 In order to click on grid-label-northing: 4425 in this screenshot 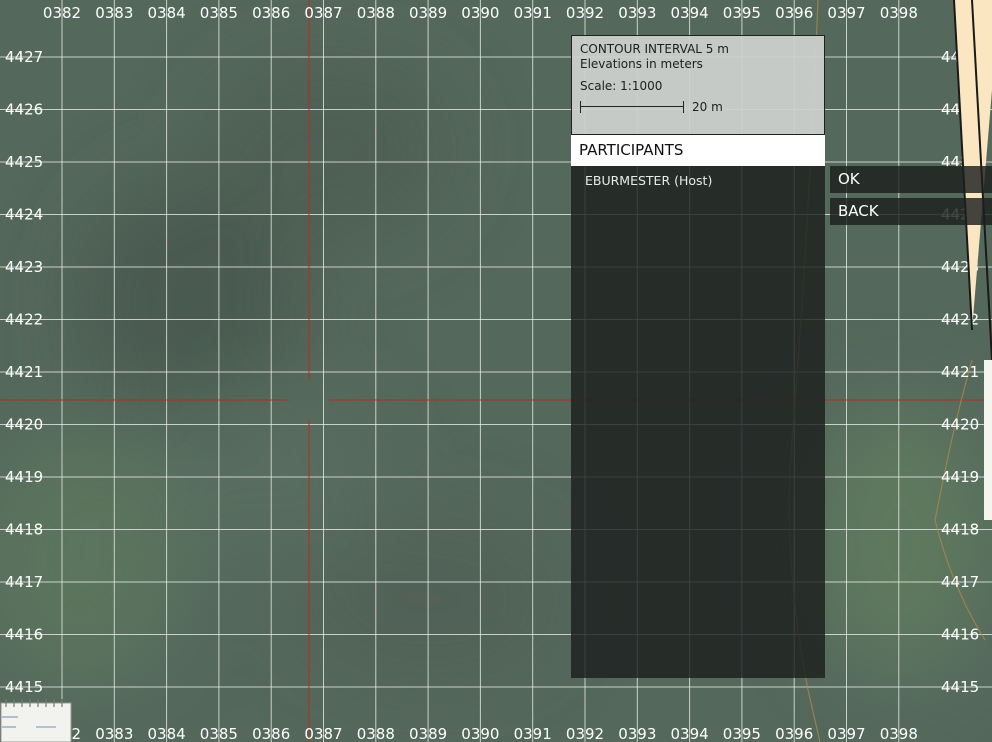, I will do `click(24, 162)`.